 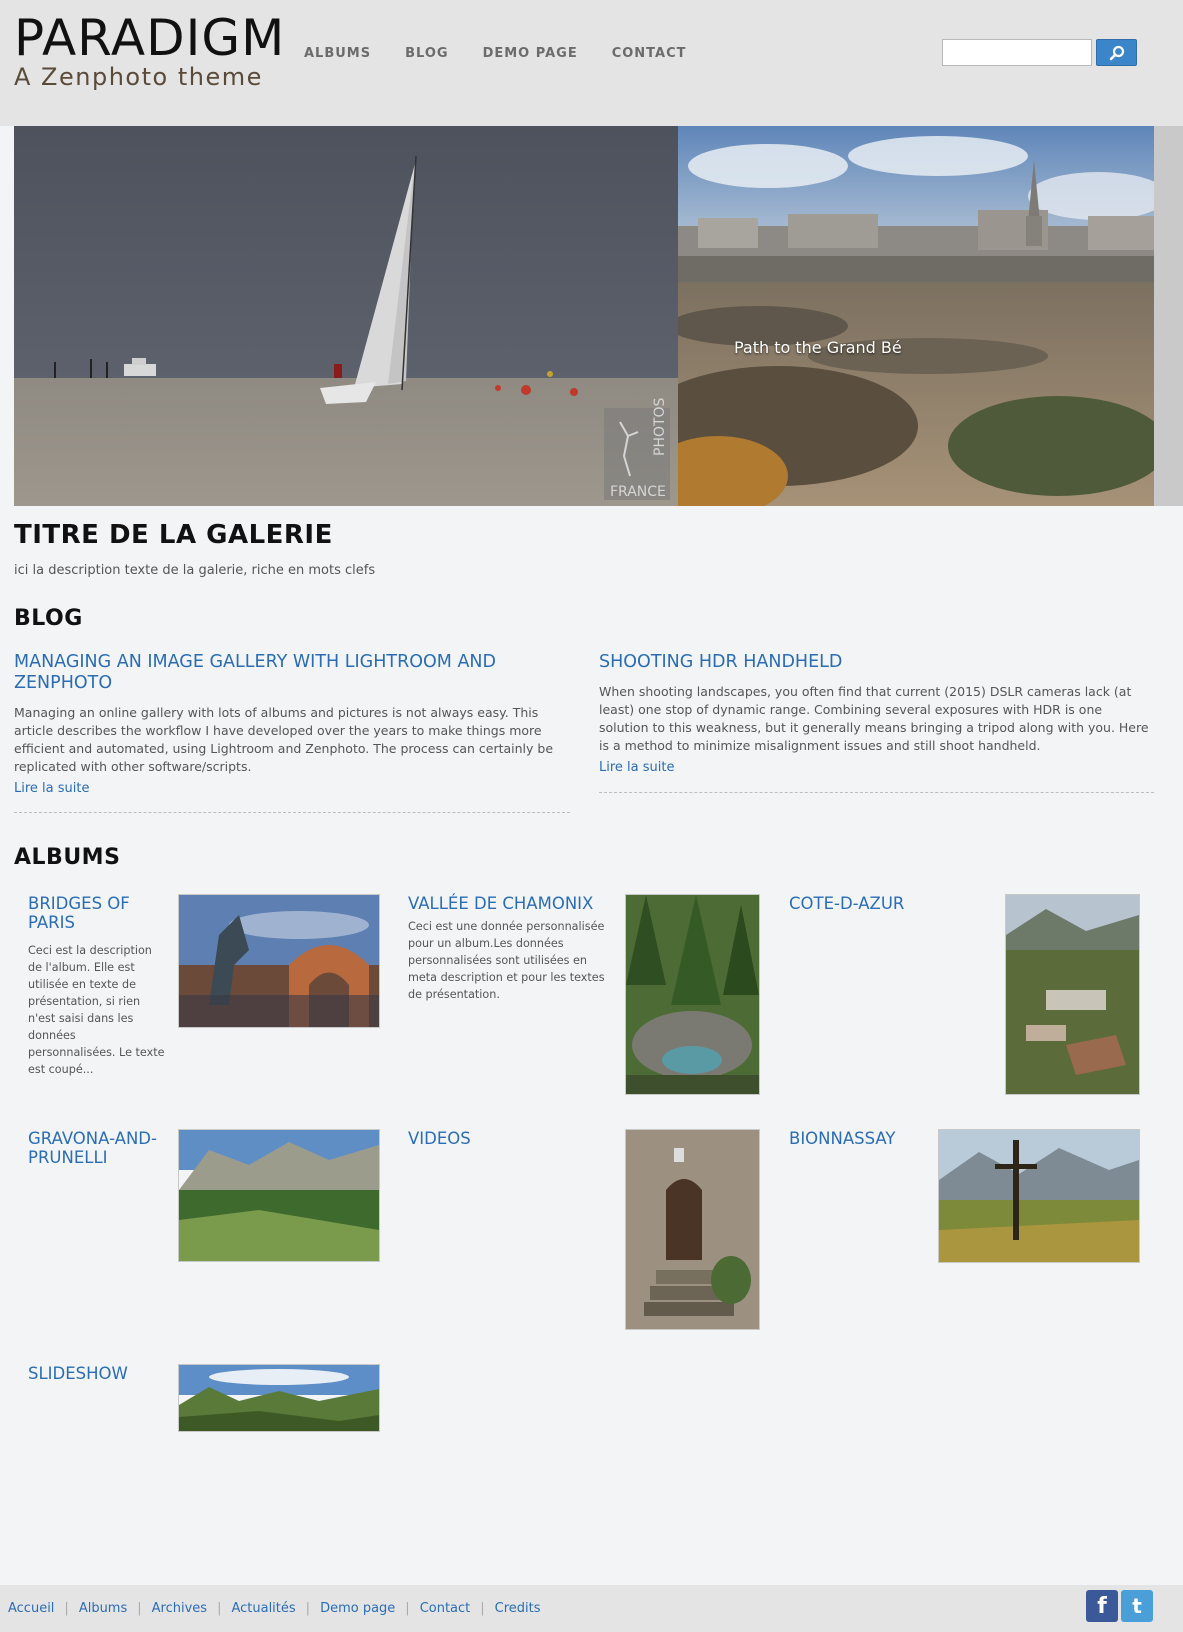 I want to click on search-icon, so click(x=1116, y=52).